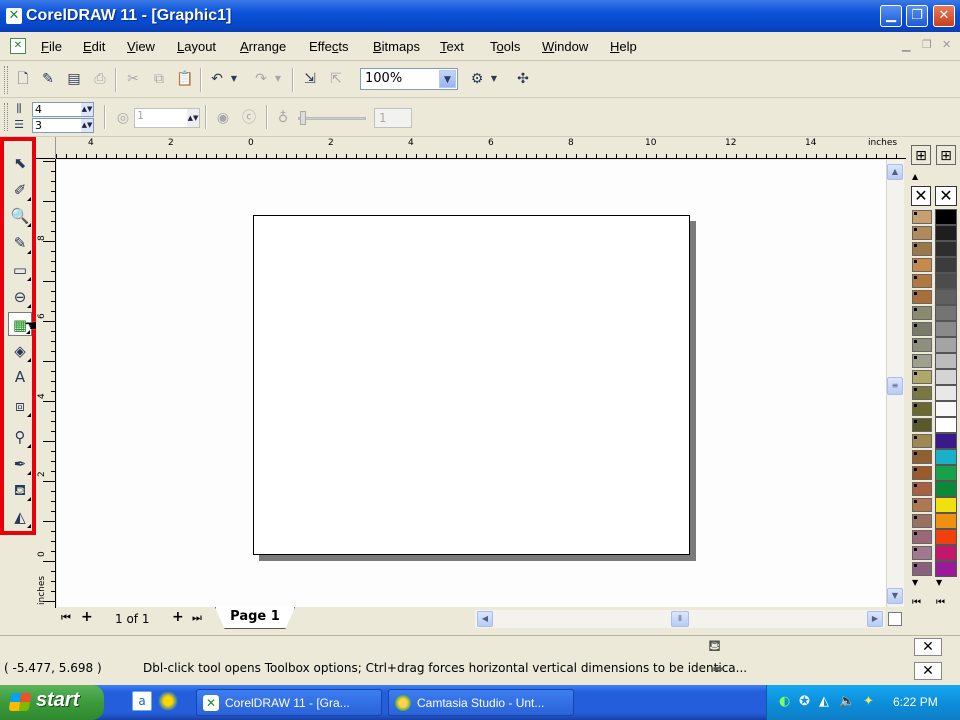 The image size is (960, 720). What do you see at coordinates (680, 619) in the screenshot?
I see `hscroll-thumb: ⦀` at bounding box center [680, 619].